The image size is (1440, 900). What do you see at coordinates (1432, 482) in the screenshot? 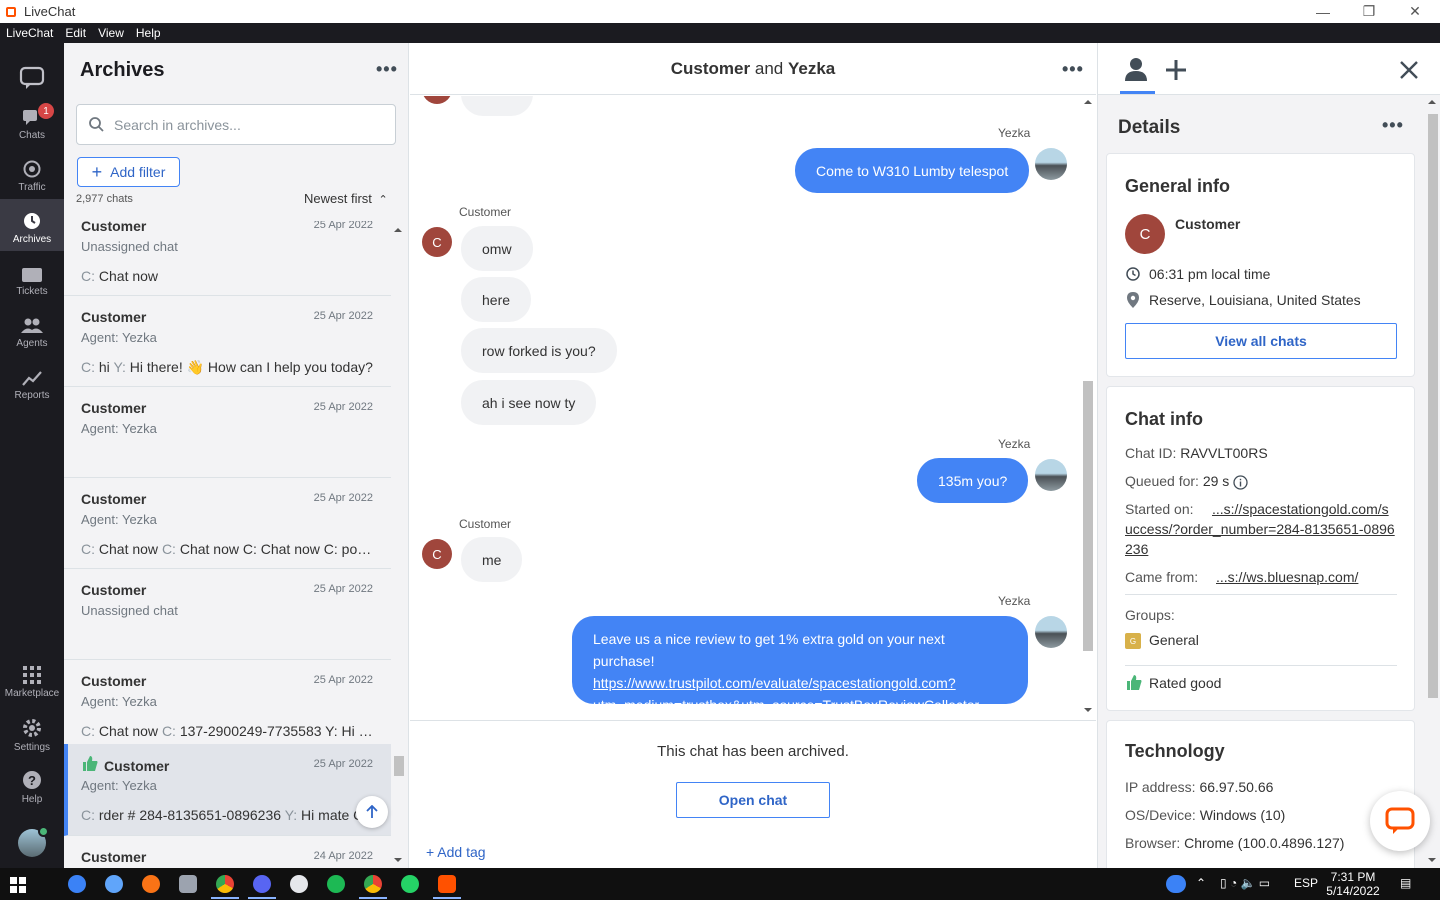
I see `details-scrollbar` at bounding box center [1432, 482].